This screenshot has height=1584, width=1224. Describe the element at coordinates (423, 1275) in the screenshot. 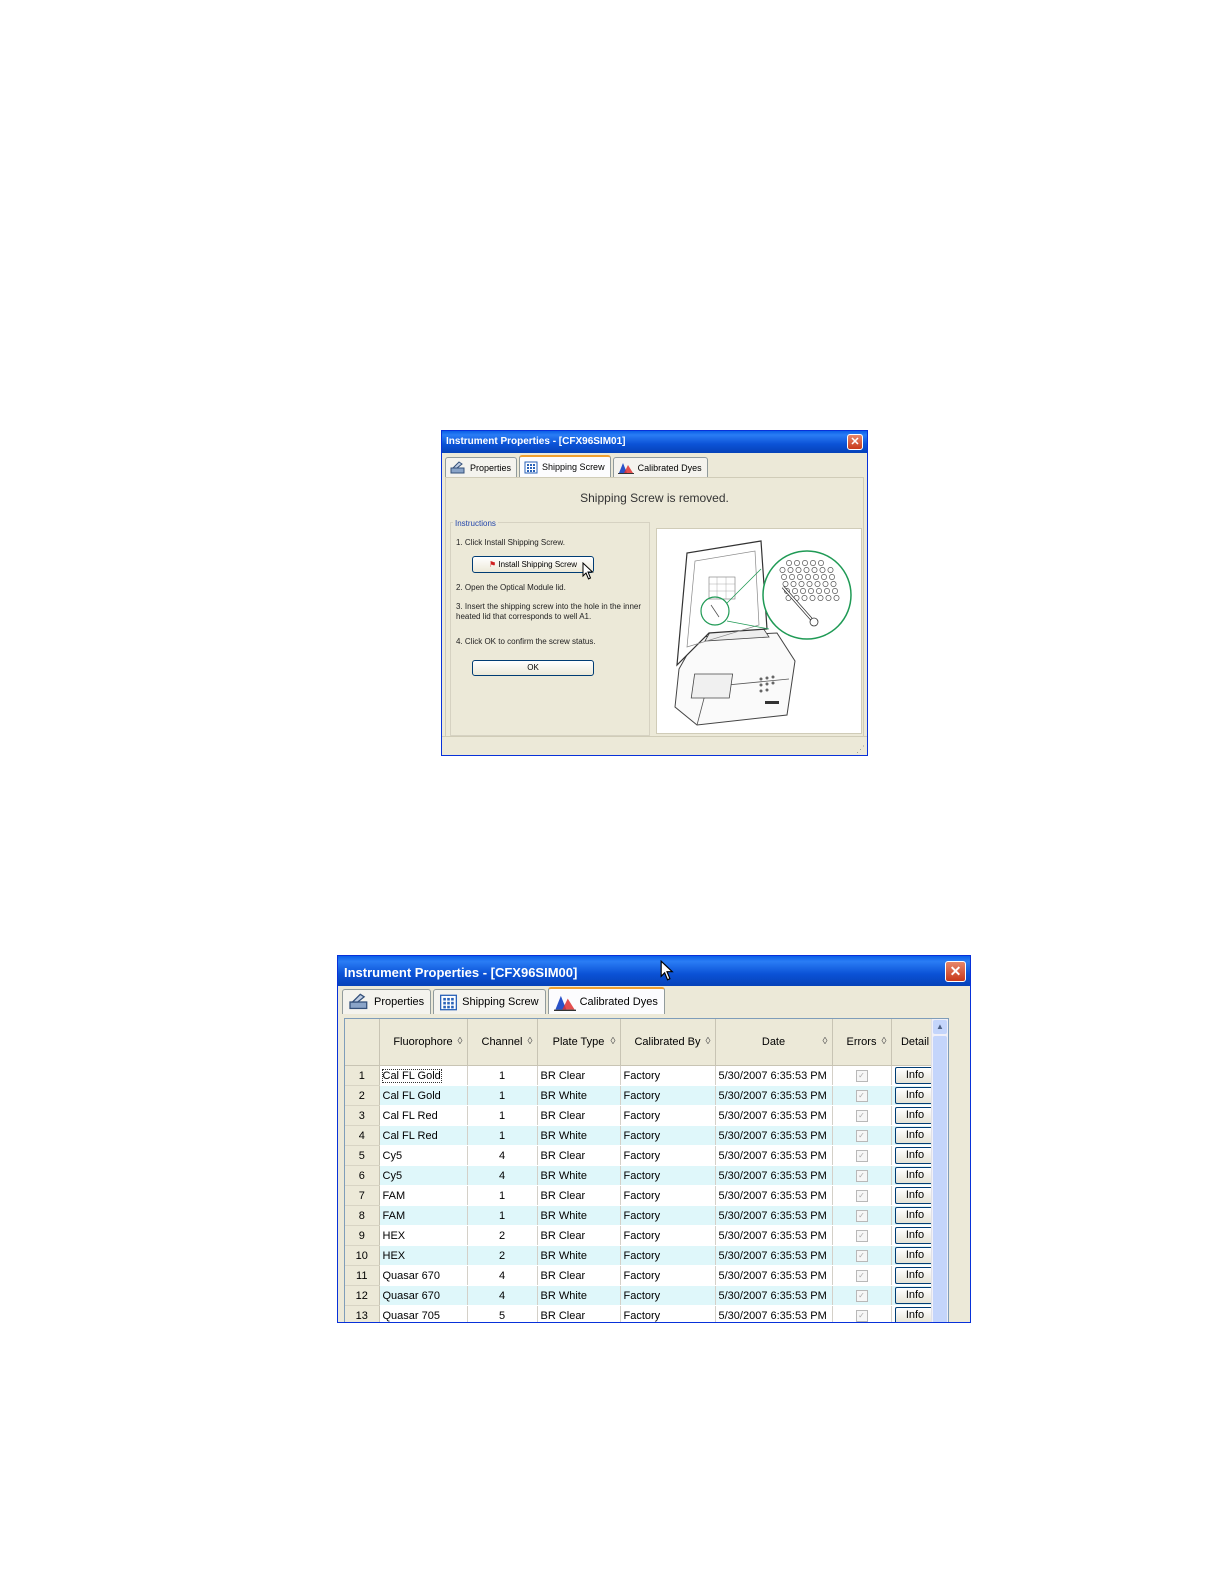

I see `fluorophore-cell: Quasar 670` at that location.